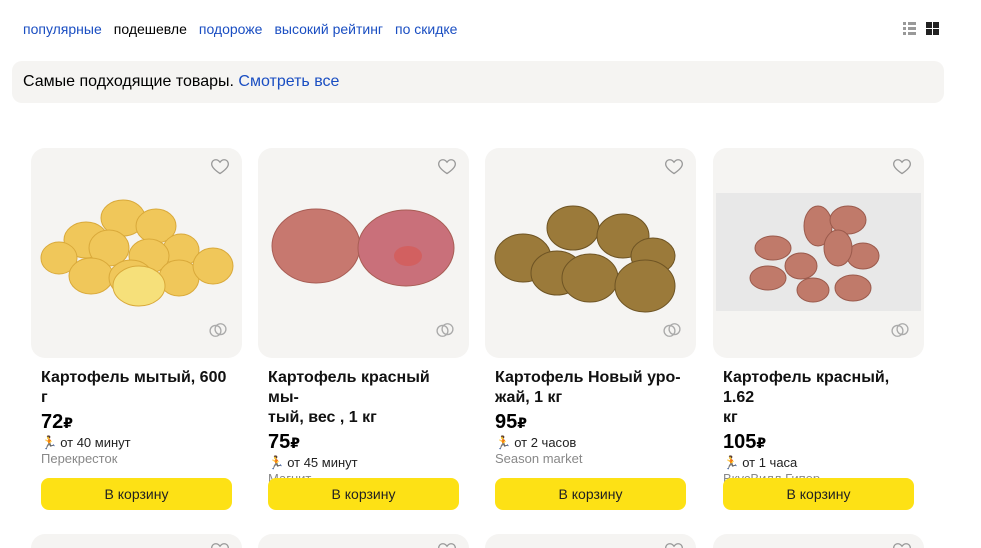  Describe the element at coordinates (136, 388) in the screenshot. I see `product-title: Картофель мытый, 600 г` at that location.